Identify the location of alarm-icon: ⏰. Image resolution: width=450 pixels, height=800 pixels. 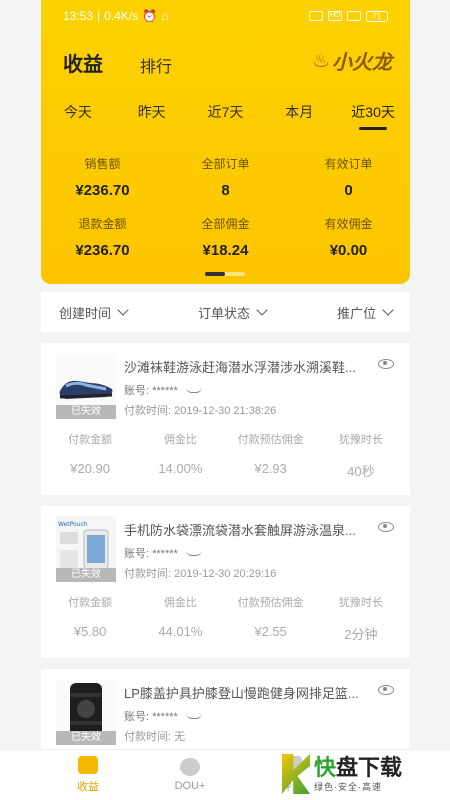
(150, 16).